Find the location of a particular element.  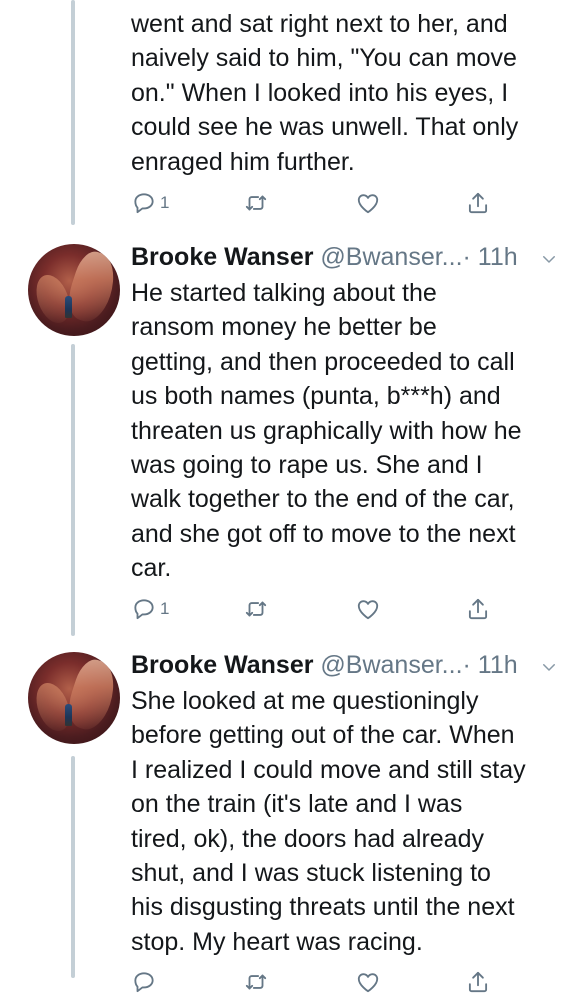

tweet-text-line: car. is located at coordinates (151, 568).